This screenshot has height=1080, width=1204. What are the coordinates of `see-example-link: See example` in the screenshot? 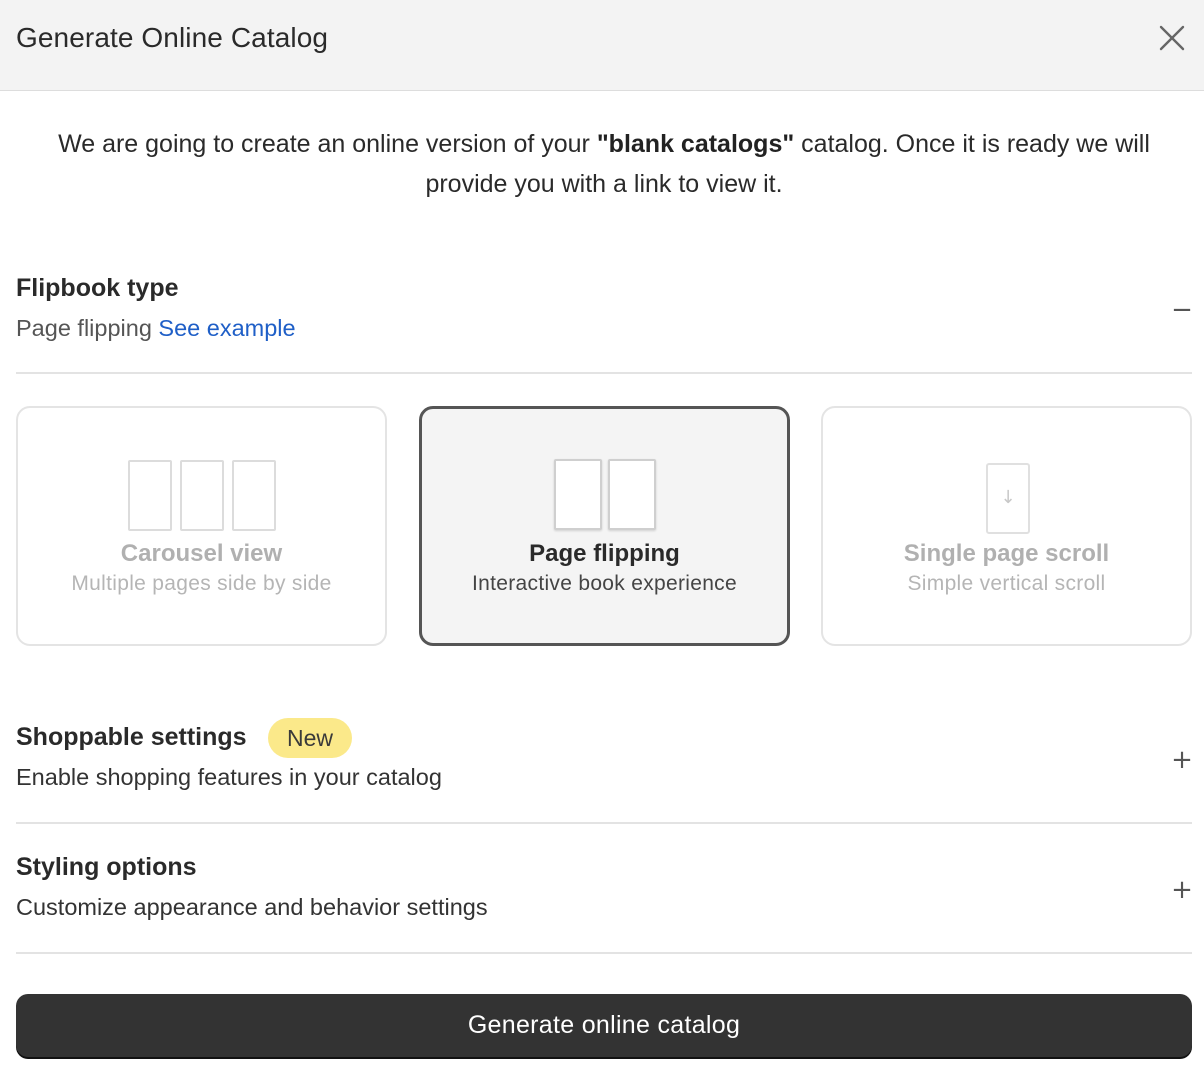 It's located at (226, 328).